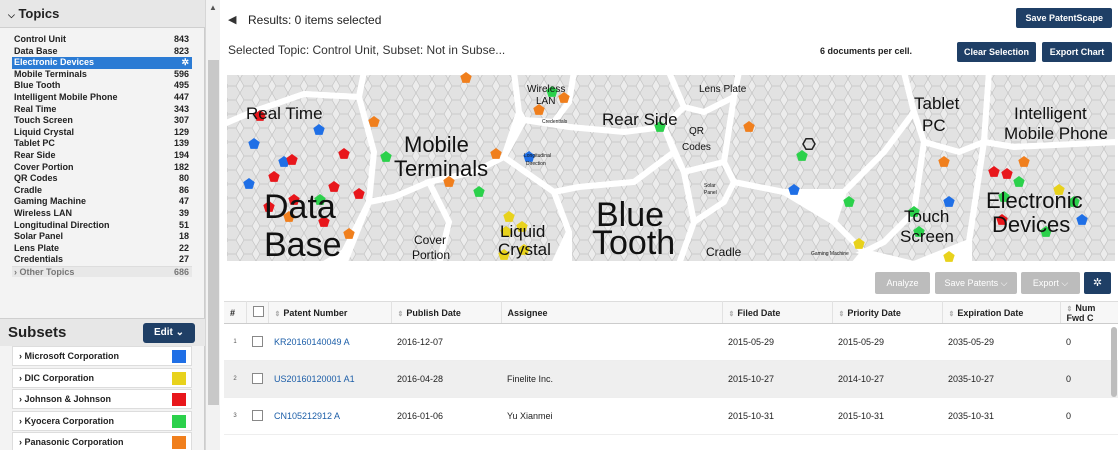  What do you see at coordinates (307, 416) in the screenshot?
I see `patent-number-link: CN105212912 A` at bounding box center [307, 416].